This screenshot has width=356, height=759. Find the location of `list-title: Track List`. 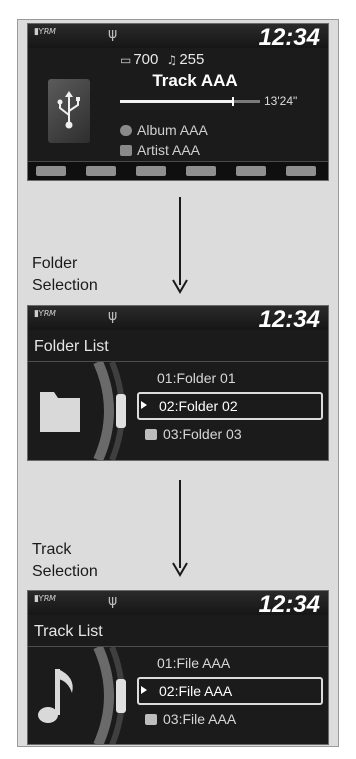

list-title: Track List is located at coordinates (68, 631).